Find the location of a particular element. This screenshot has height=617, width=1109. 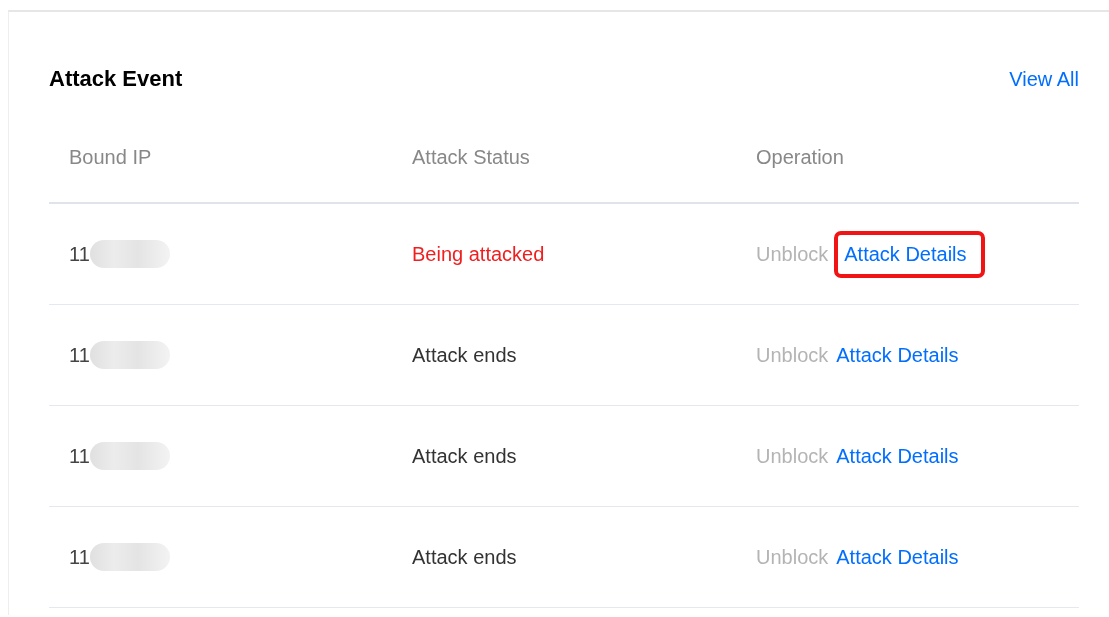

column-header: Attack Status is located at coordinates (471, 157).